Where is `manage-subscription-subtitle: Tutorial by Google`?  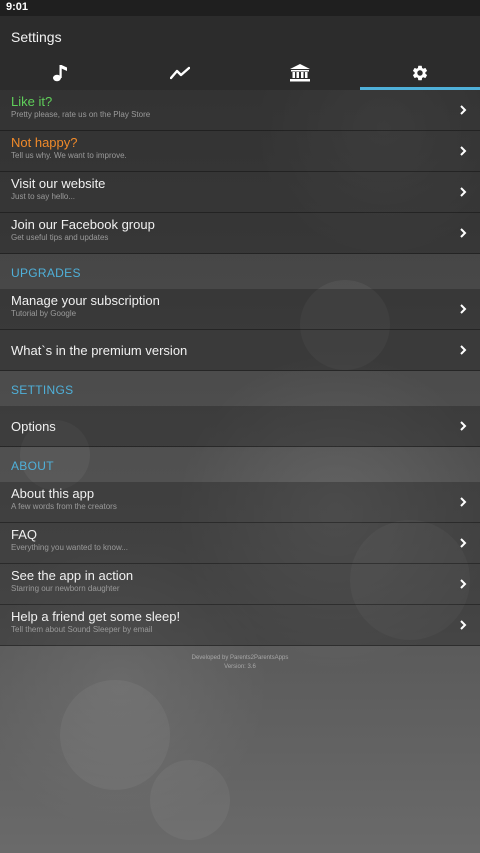
manage-subscription-subtitle: Tutorial by Google is located at coordinates (44, 313).